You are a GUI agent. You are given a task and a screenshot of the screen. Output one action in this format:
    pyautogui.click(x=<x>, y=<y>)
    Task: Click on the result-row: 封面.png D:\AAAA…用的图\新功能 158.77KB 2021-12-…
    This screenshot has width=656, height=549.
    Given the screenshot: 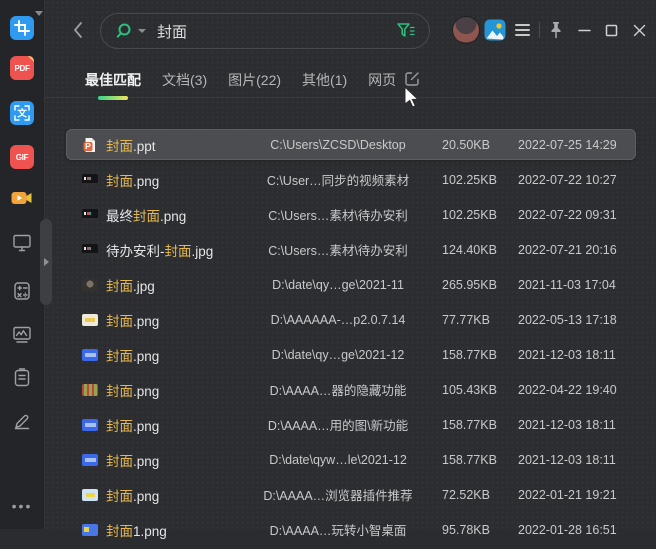 What is the action you would take?
    pyautogui.click(x=351, y=424)
    